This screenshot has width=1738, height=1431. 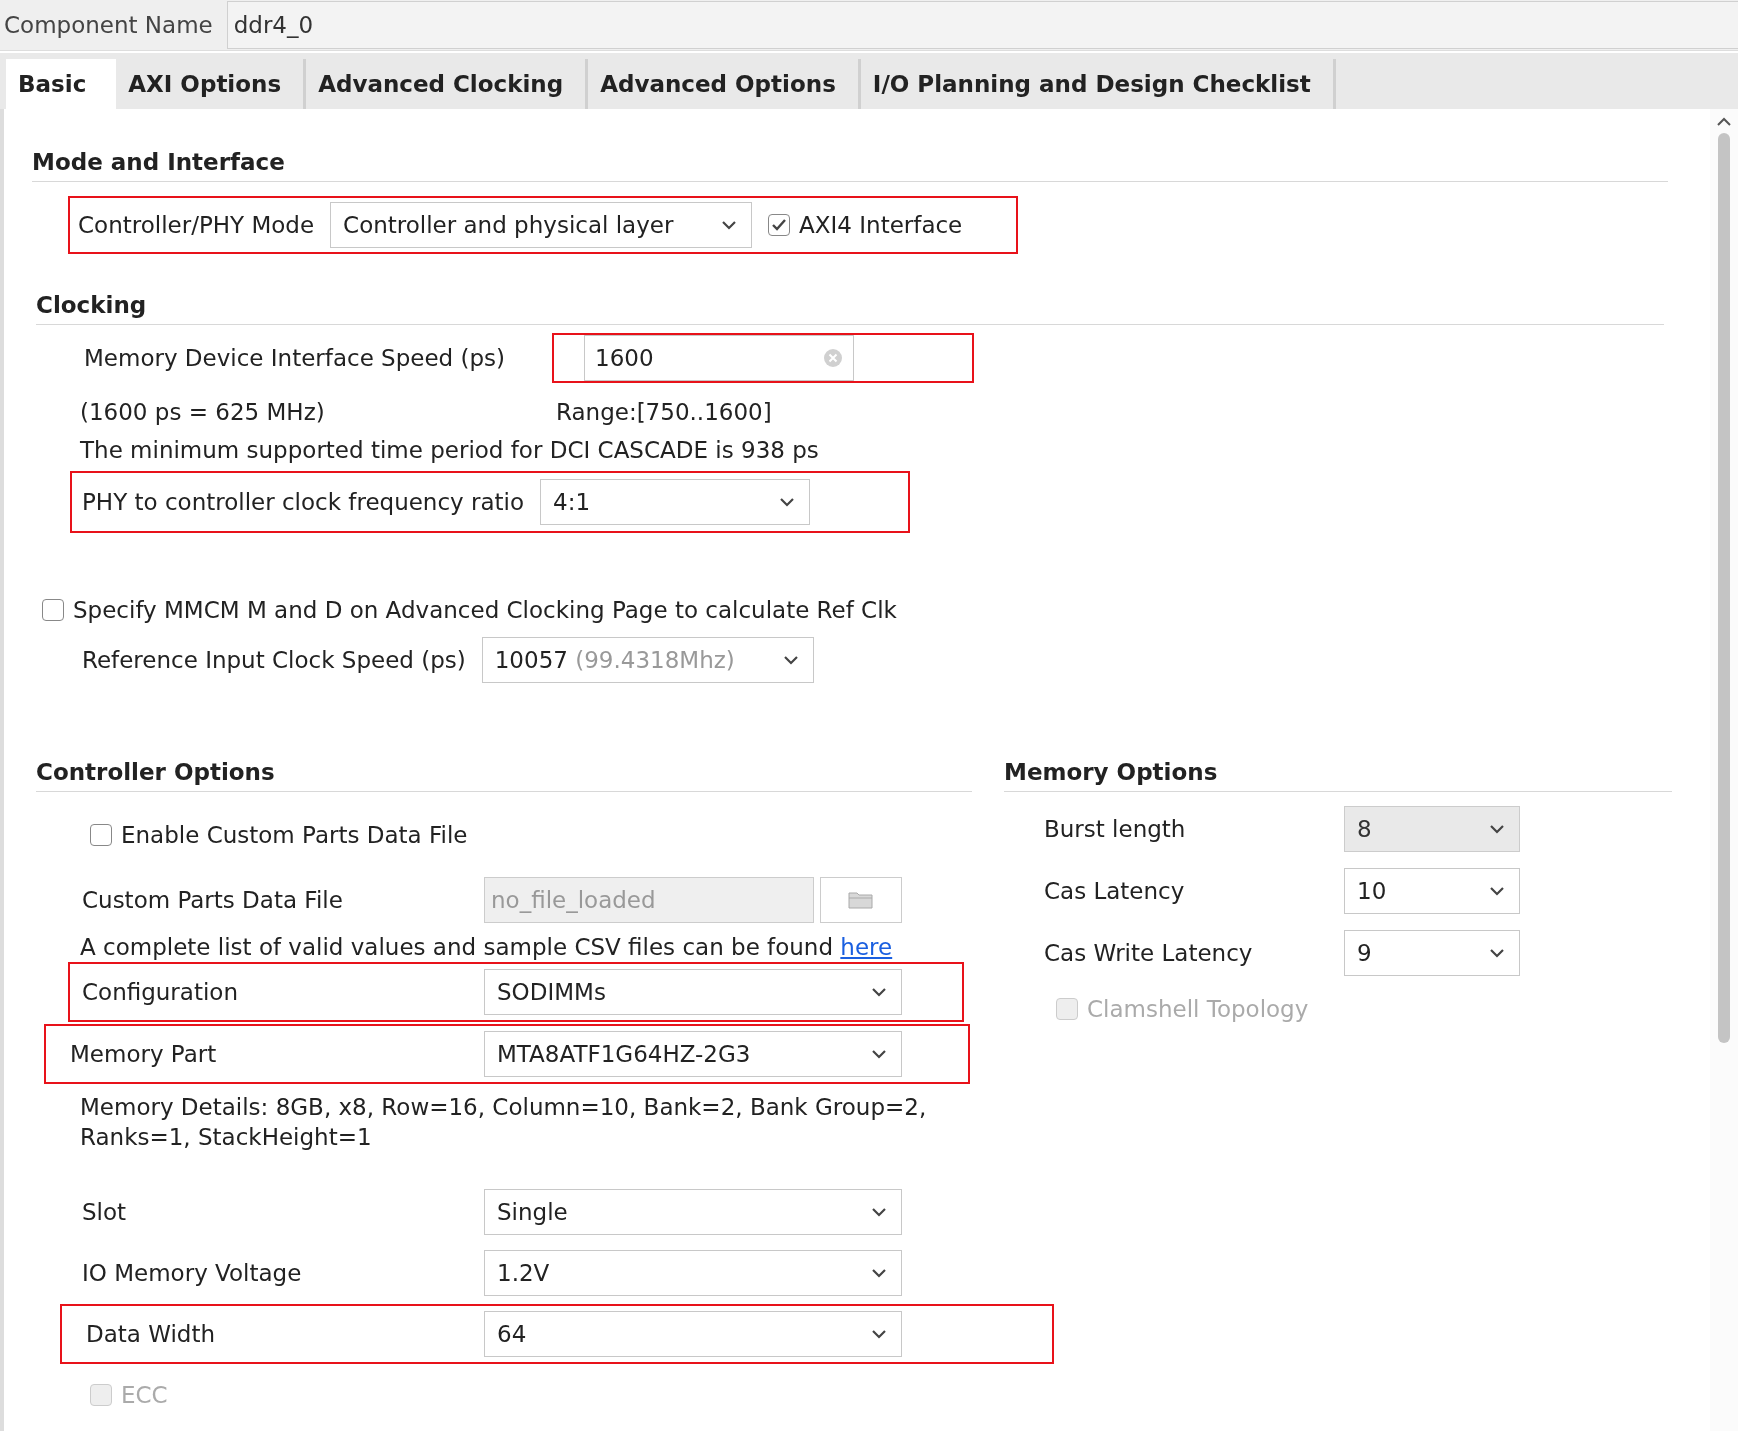 I want to click on tab: Advanced Options, so click(x=724, y=84).